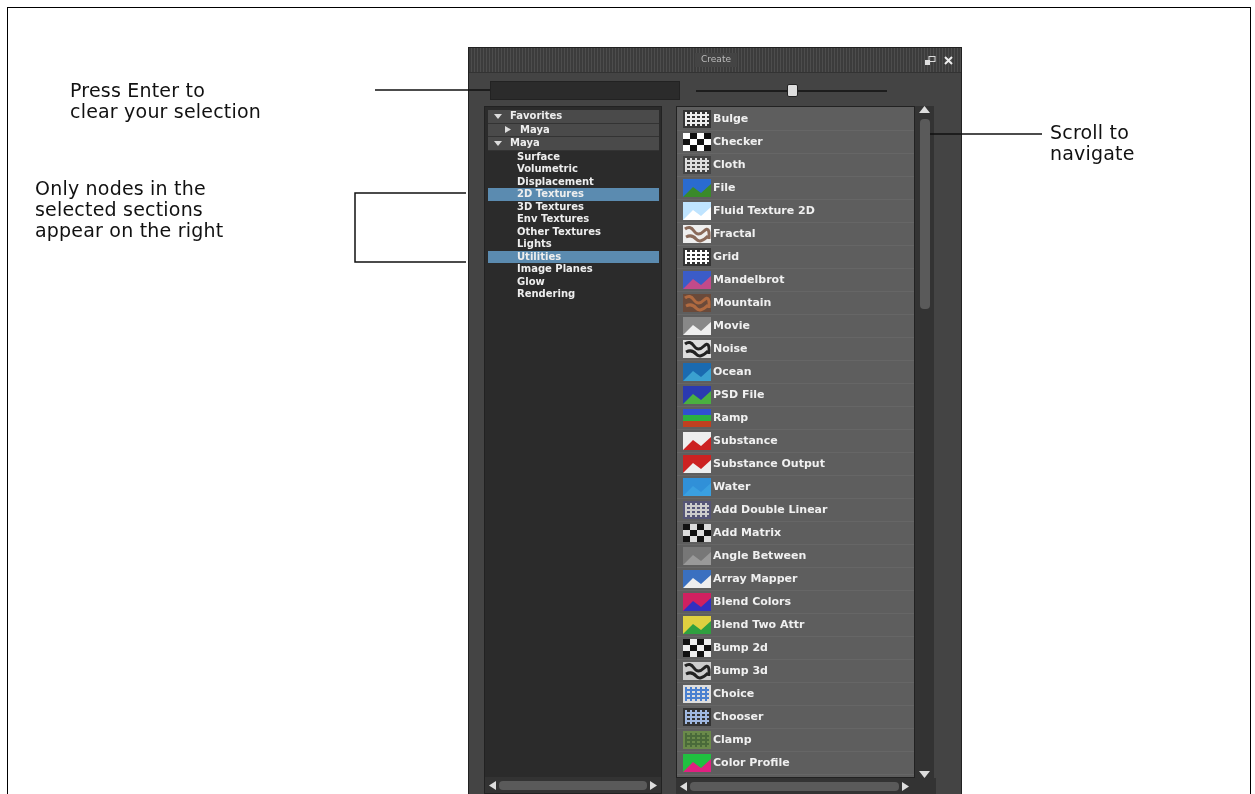  Describe the element at coordinates (573, 231) in the screenshot. I see `tree-item: Other Textures` at that location.